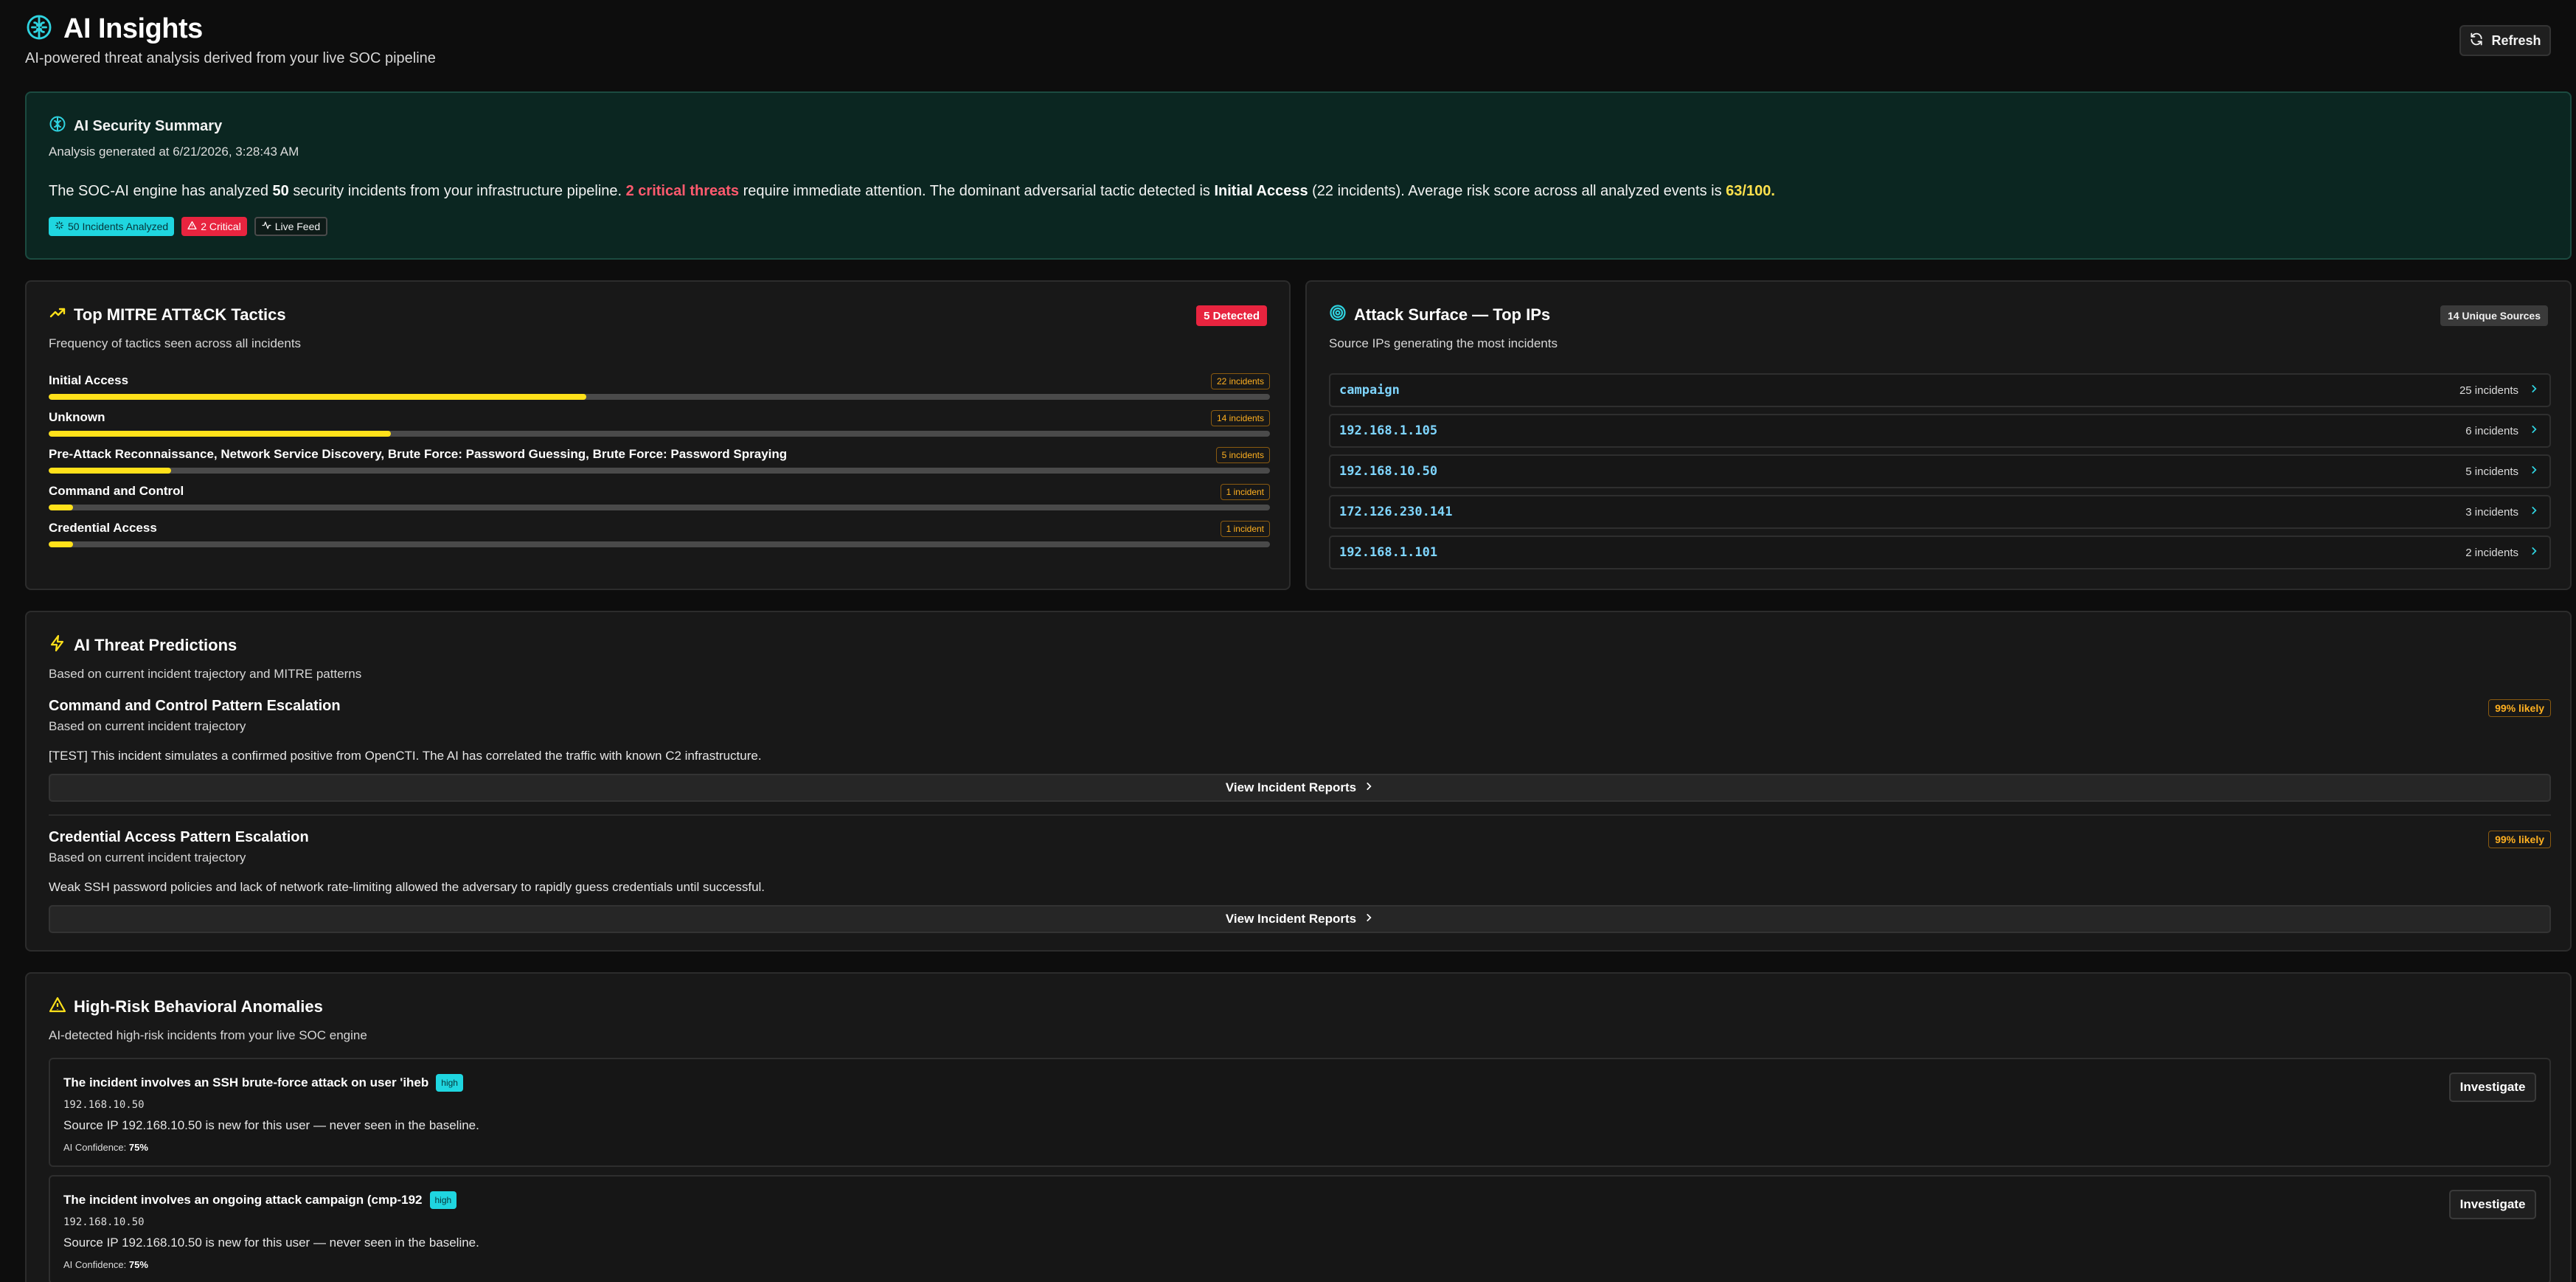 The height and width of the screenshot is (1282, 2576). What do you see at coordinates (161, 191) in the screenshot?
I see `summary-text-part: The SOC-AI engine has analyzed` at bounding box center [161, 191].